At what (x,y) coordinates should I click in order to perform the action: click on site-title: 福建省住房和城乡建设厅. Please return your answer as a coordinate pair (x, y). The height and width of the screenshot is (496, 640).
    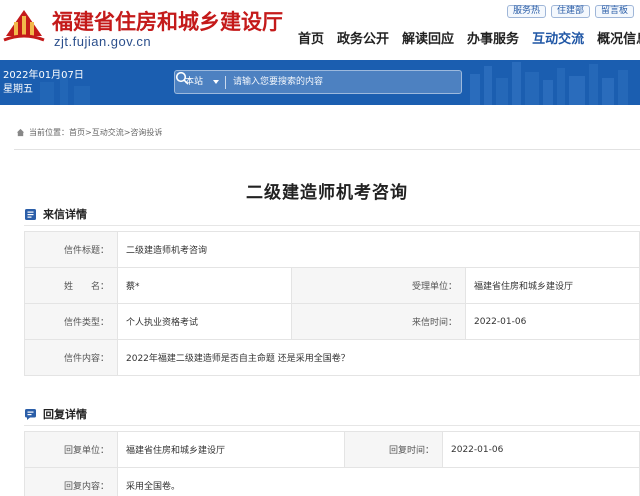
    Looking at the image, I should click on (167, 21).